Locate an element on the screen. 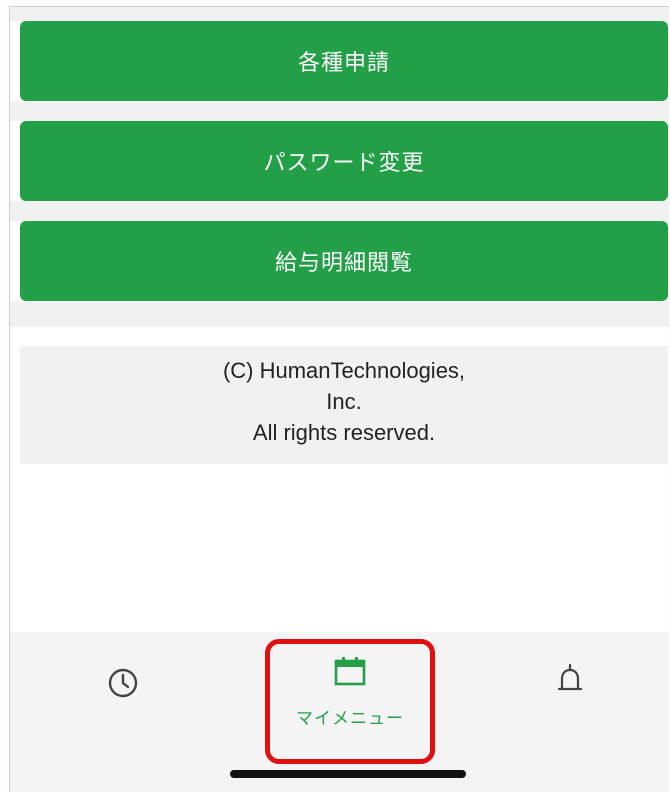 The image size is (670, 793). copyright-line: All rights reserved. is located at coordinates (344, 432).